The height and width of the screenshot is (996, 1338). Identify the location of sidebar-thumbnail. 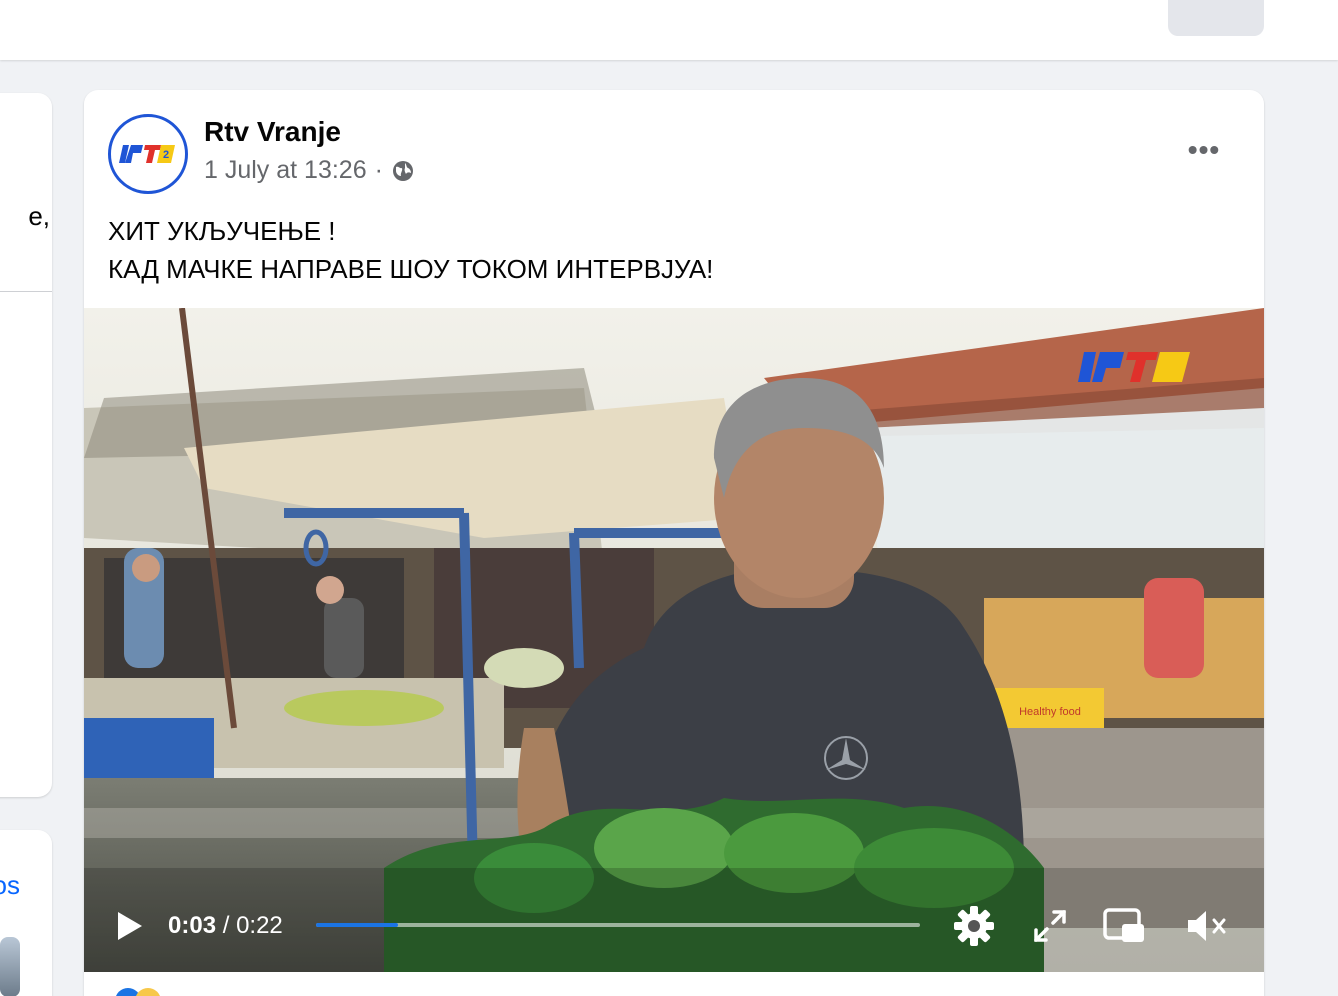
(10, 966).